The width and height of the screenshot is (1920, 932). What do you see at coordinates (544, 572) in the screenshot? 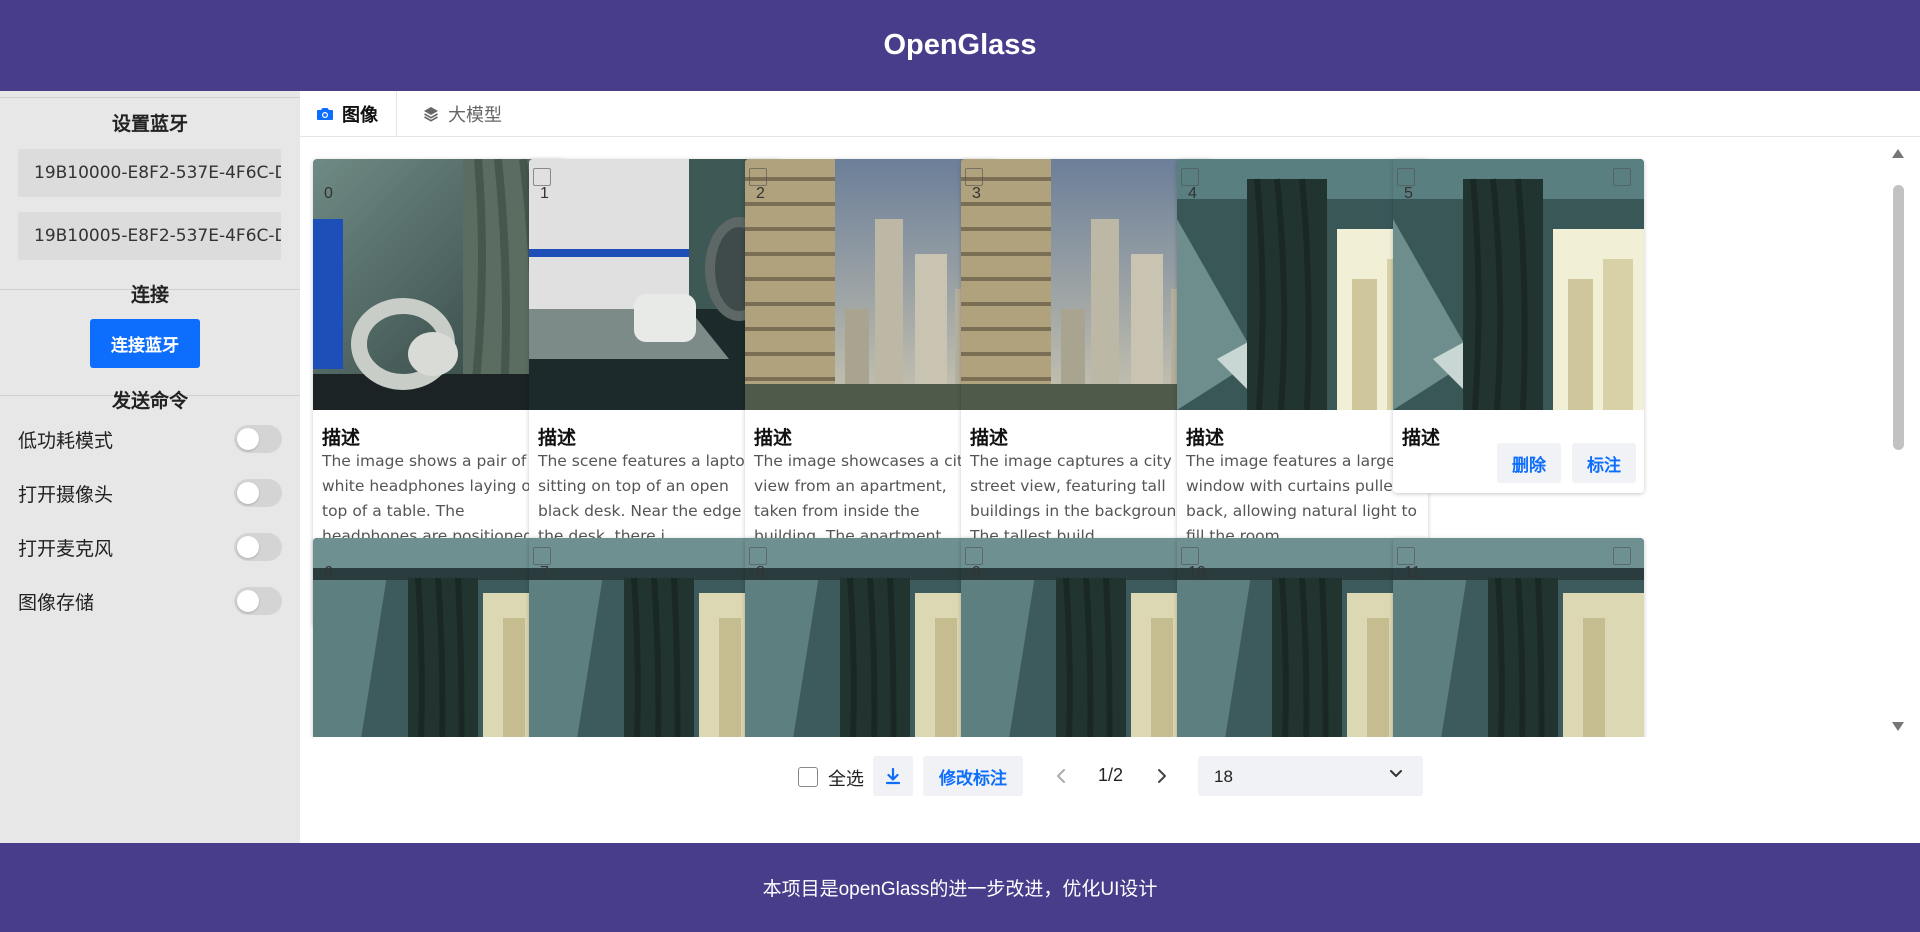
I see `image-index: 7` at bounding box center [544, 572].